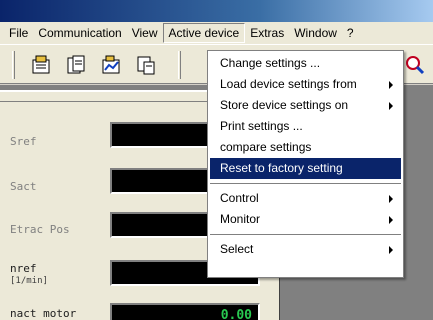  I want to click on row-label-sact: Sact, so click(23, 186).